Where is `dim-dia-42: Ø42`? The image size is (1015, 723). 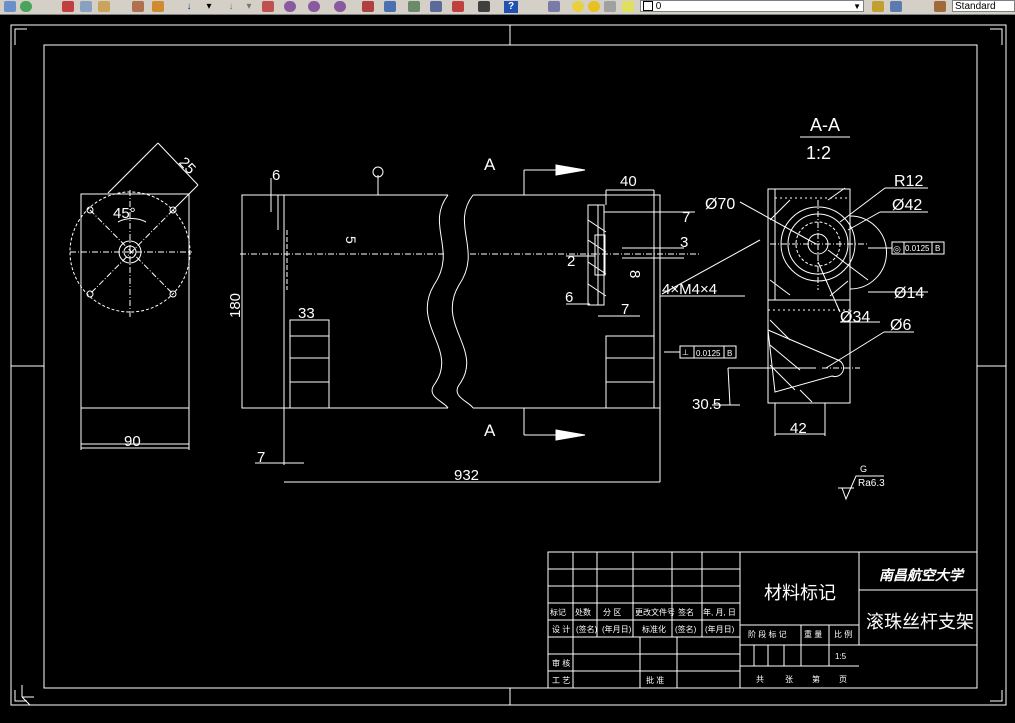 dim-dia-42: Ø42 is located at coordinates (907, 205).